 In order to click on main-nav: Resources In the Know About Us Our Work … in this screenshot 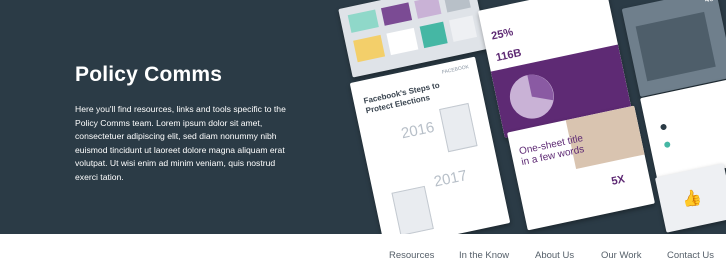, I will do `click(363, 250)`.